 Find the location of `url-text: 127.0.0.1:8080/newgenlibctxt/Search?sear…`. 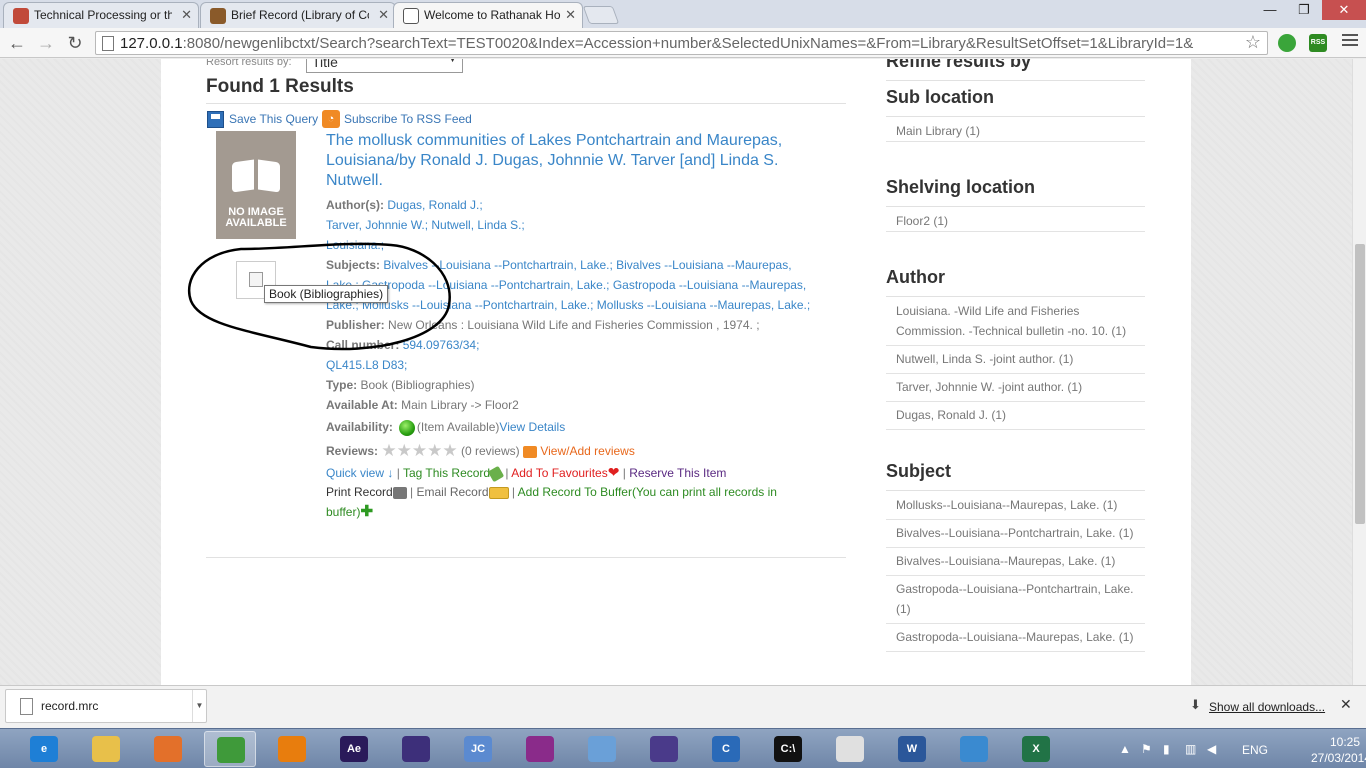

url-text: 127.0.0.1:8080/newgenlibctxt/Search?sear… is located at coordinates (680, 43).